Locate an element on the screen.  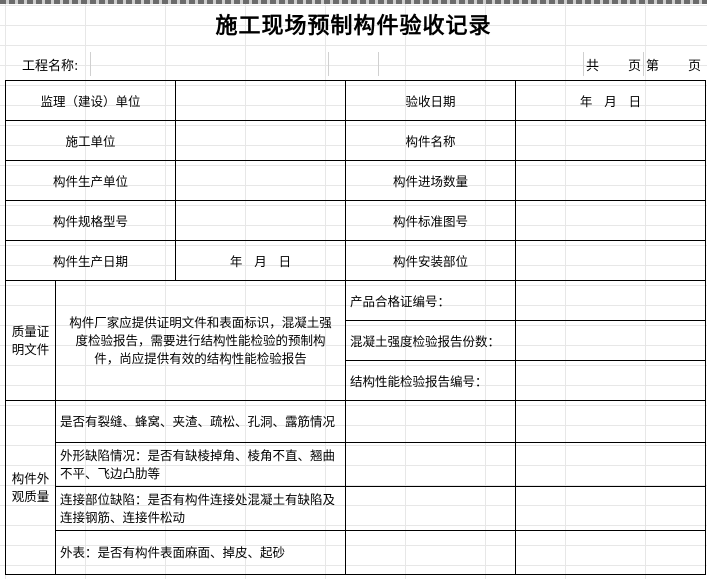
acceptance-date-label: 验收日期 is located at coordinates (431, 100).